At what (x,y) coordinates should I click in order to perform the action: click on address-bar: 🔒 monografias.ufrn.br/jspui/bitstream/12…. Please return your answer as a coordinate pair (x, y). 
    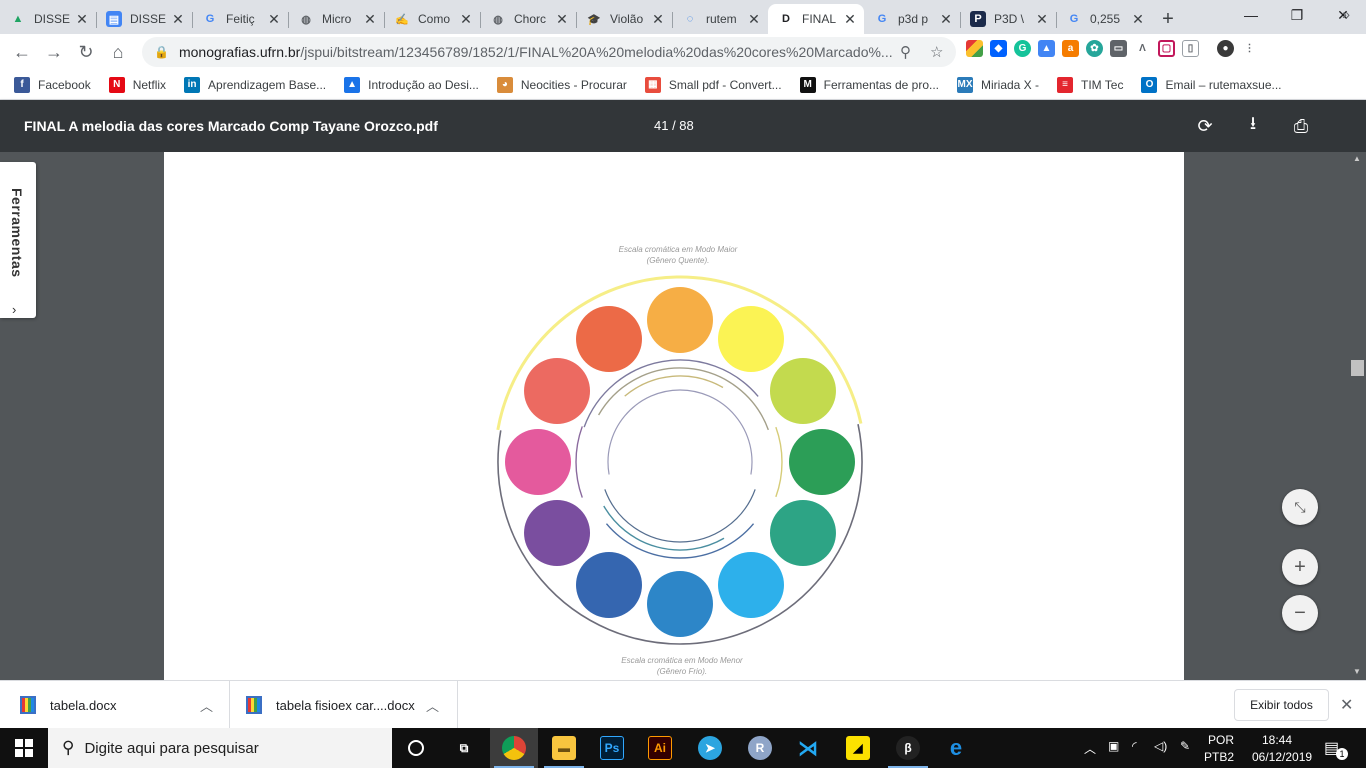
    Looking at the image, I should click on (549, 52).